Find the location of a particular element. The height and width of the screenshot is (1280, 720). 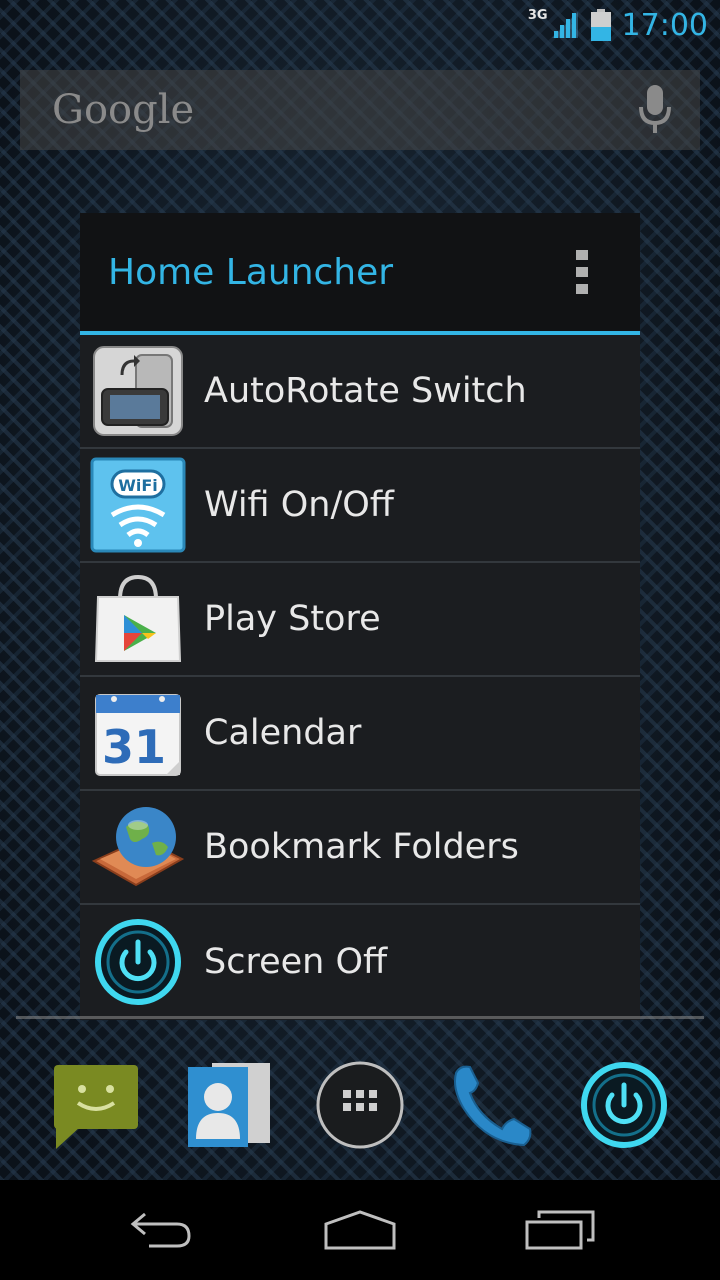

contacts-icon is located at coordinates (228, 1105).